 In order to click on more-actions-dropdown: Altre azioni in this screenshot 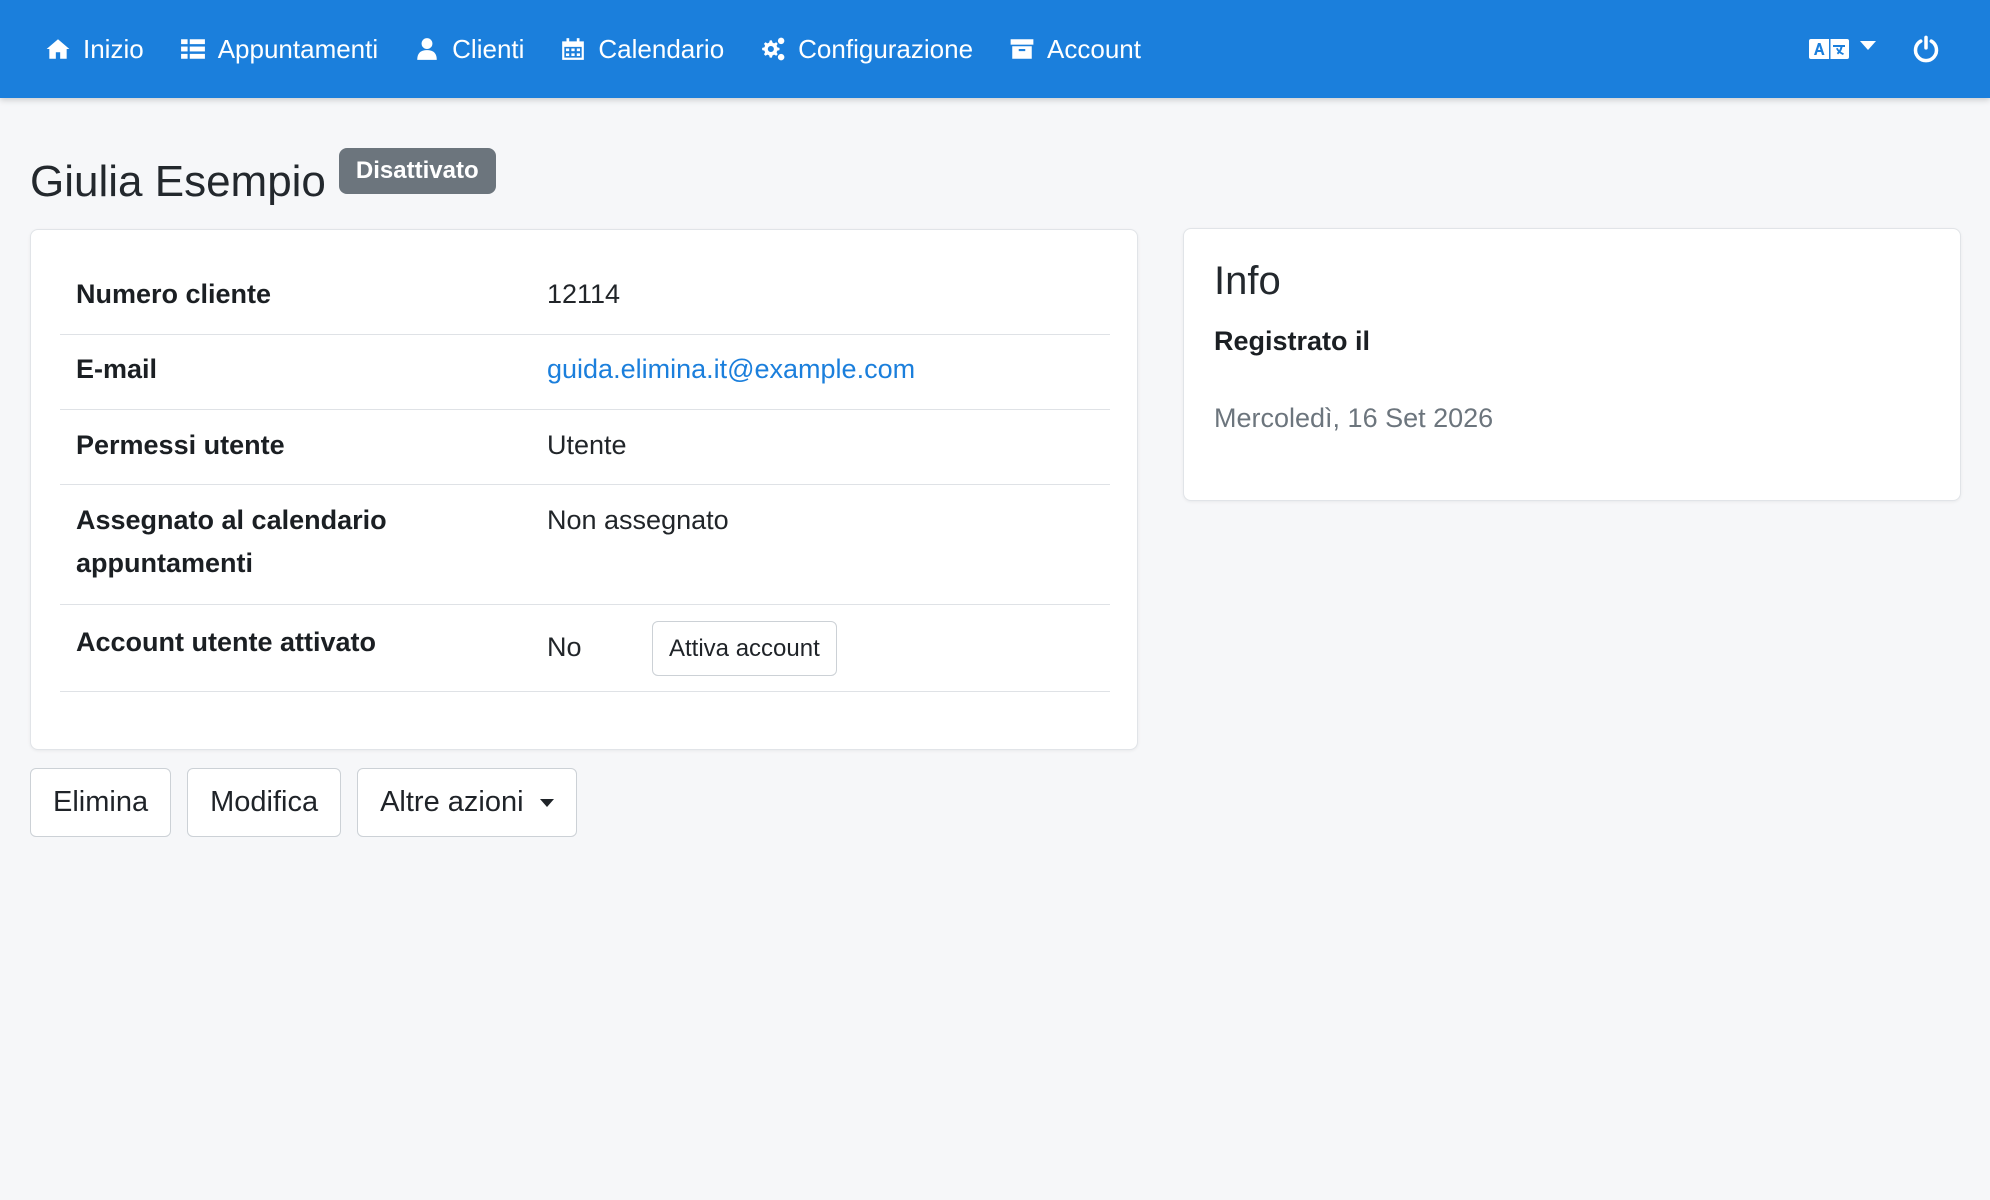, I will do `click(467, 802)`.